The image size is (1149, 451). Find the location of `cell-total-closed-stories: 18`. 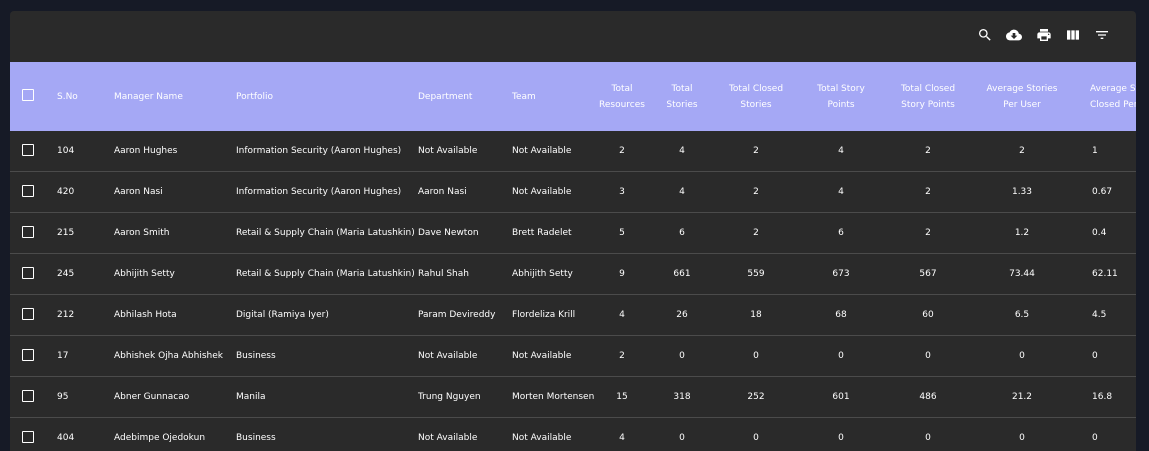

cell-total-closed-stories: 18 is located at coordinates (756, 315).